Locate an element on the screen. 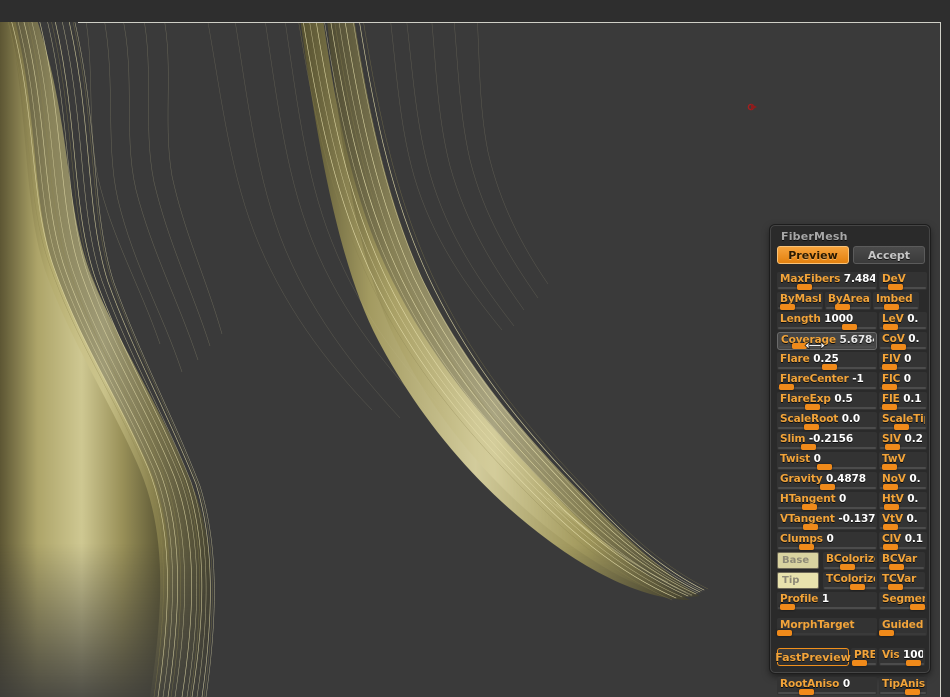 The width and height of the screenshot is (950, 697). slider-knob-flare is located at coordinates (830, 367).